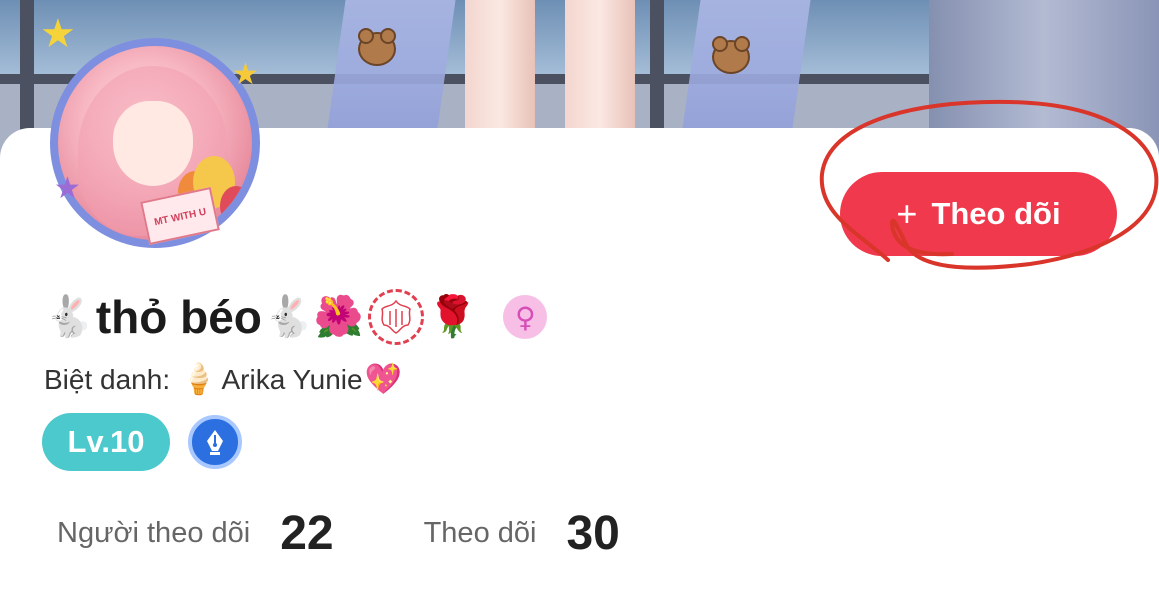 The width and height of the screenshot is (1159, 600). I want to click on ice-cream-icon: 🍦, so click(199, 379).